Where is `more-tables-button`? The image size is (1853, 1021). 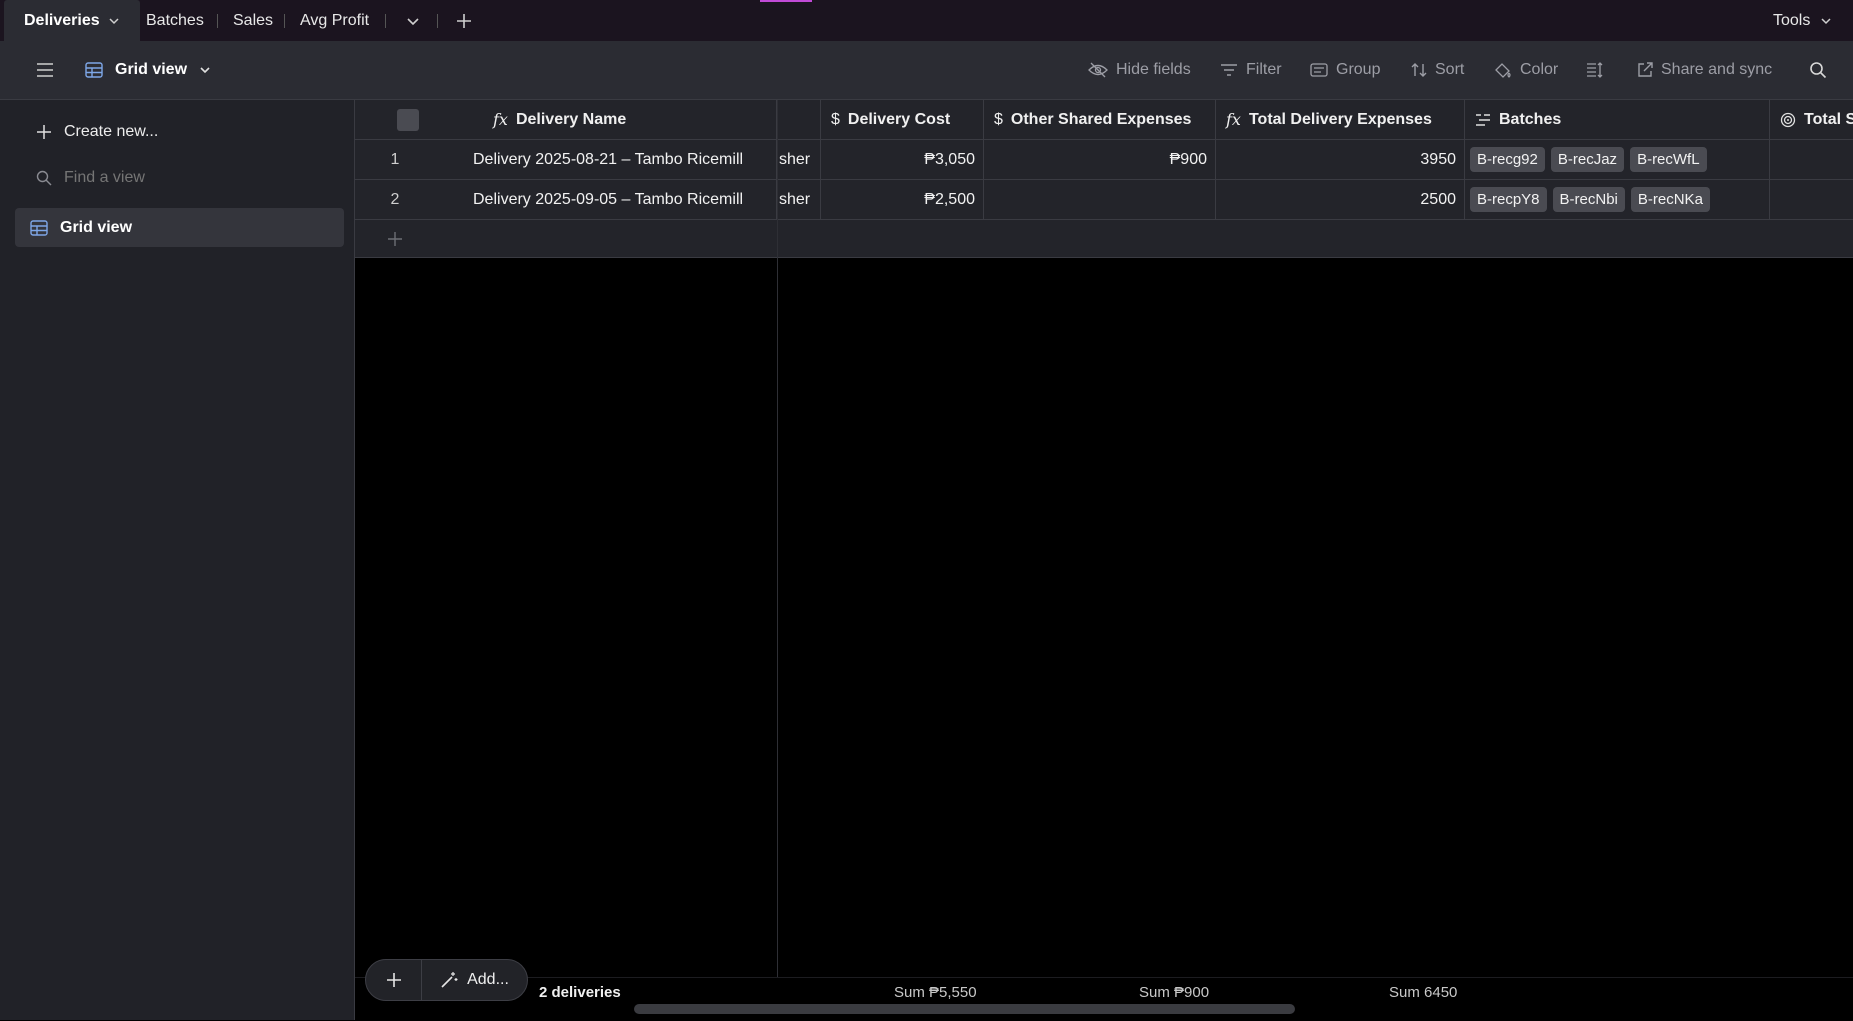
more-tables-button is located at coordinates (413, 20).